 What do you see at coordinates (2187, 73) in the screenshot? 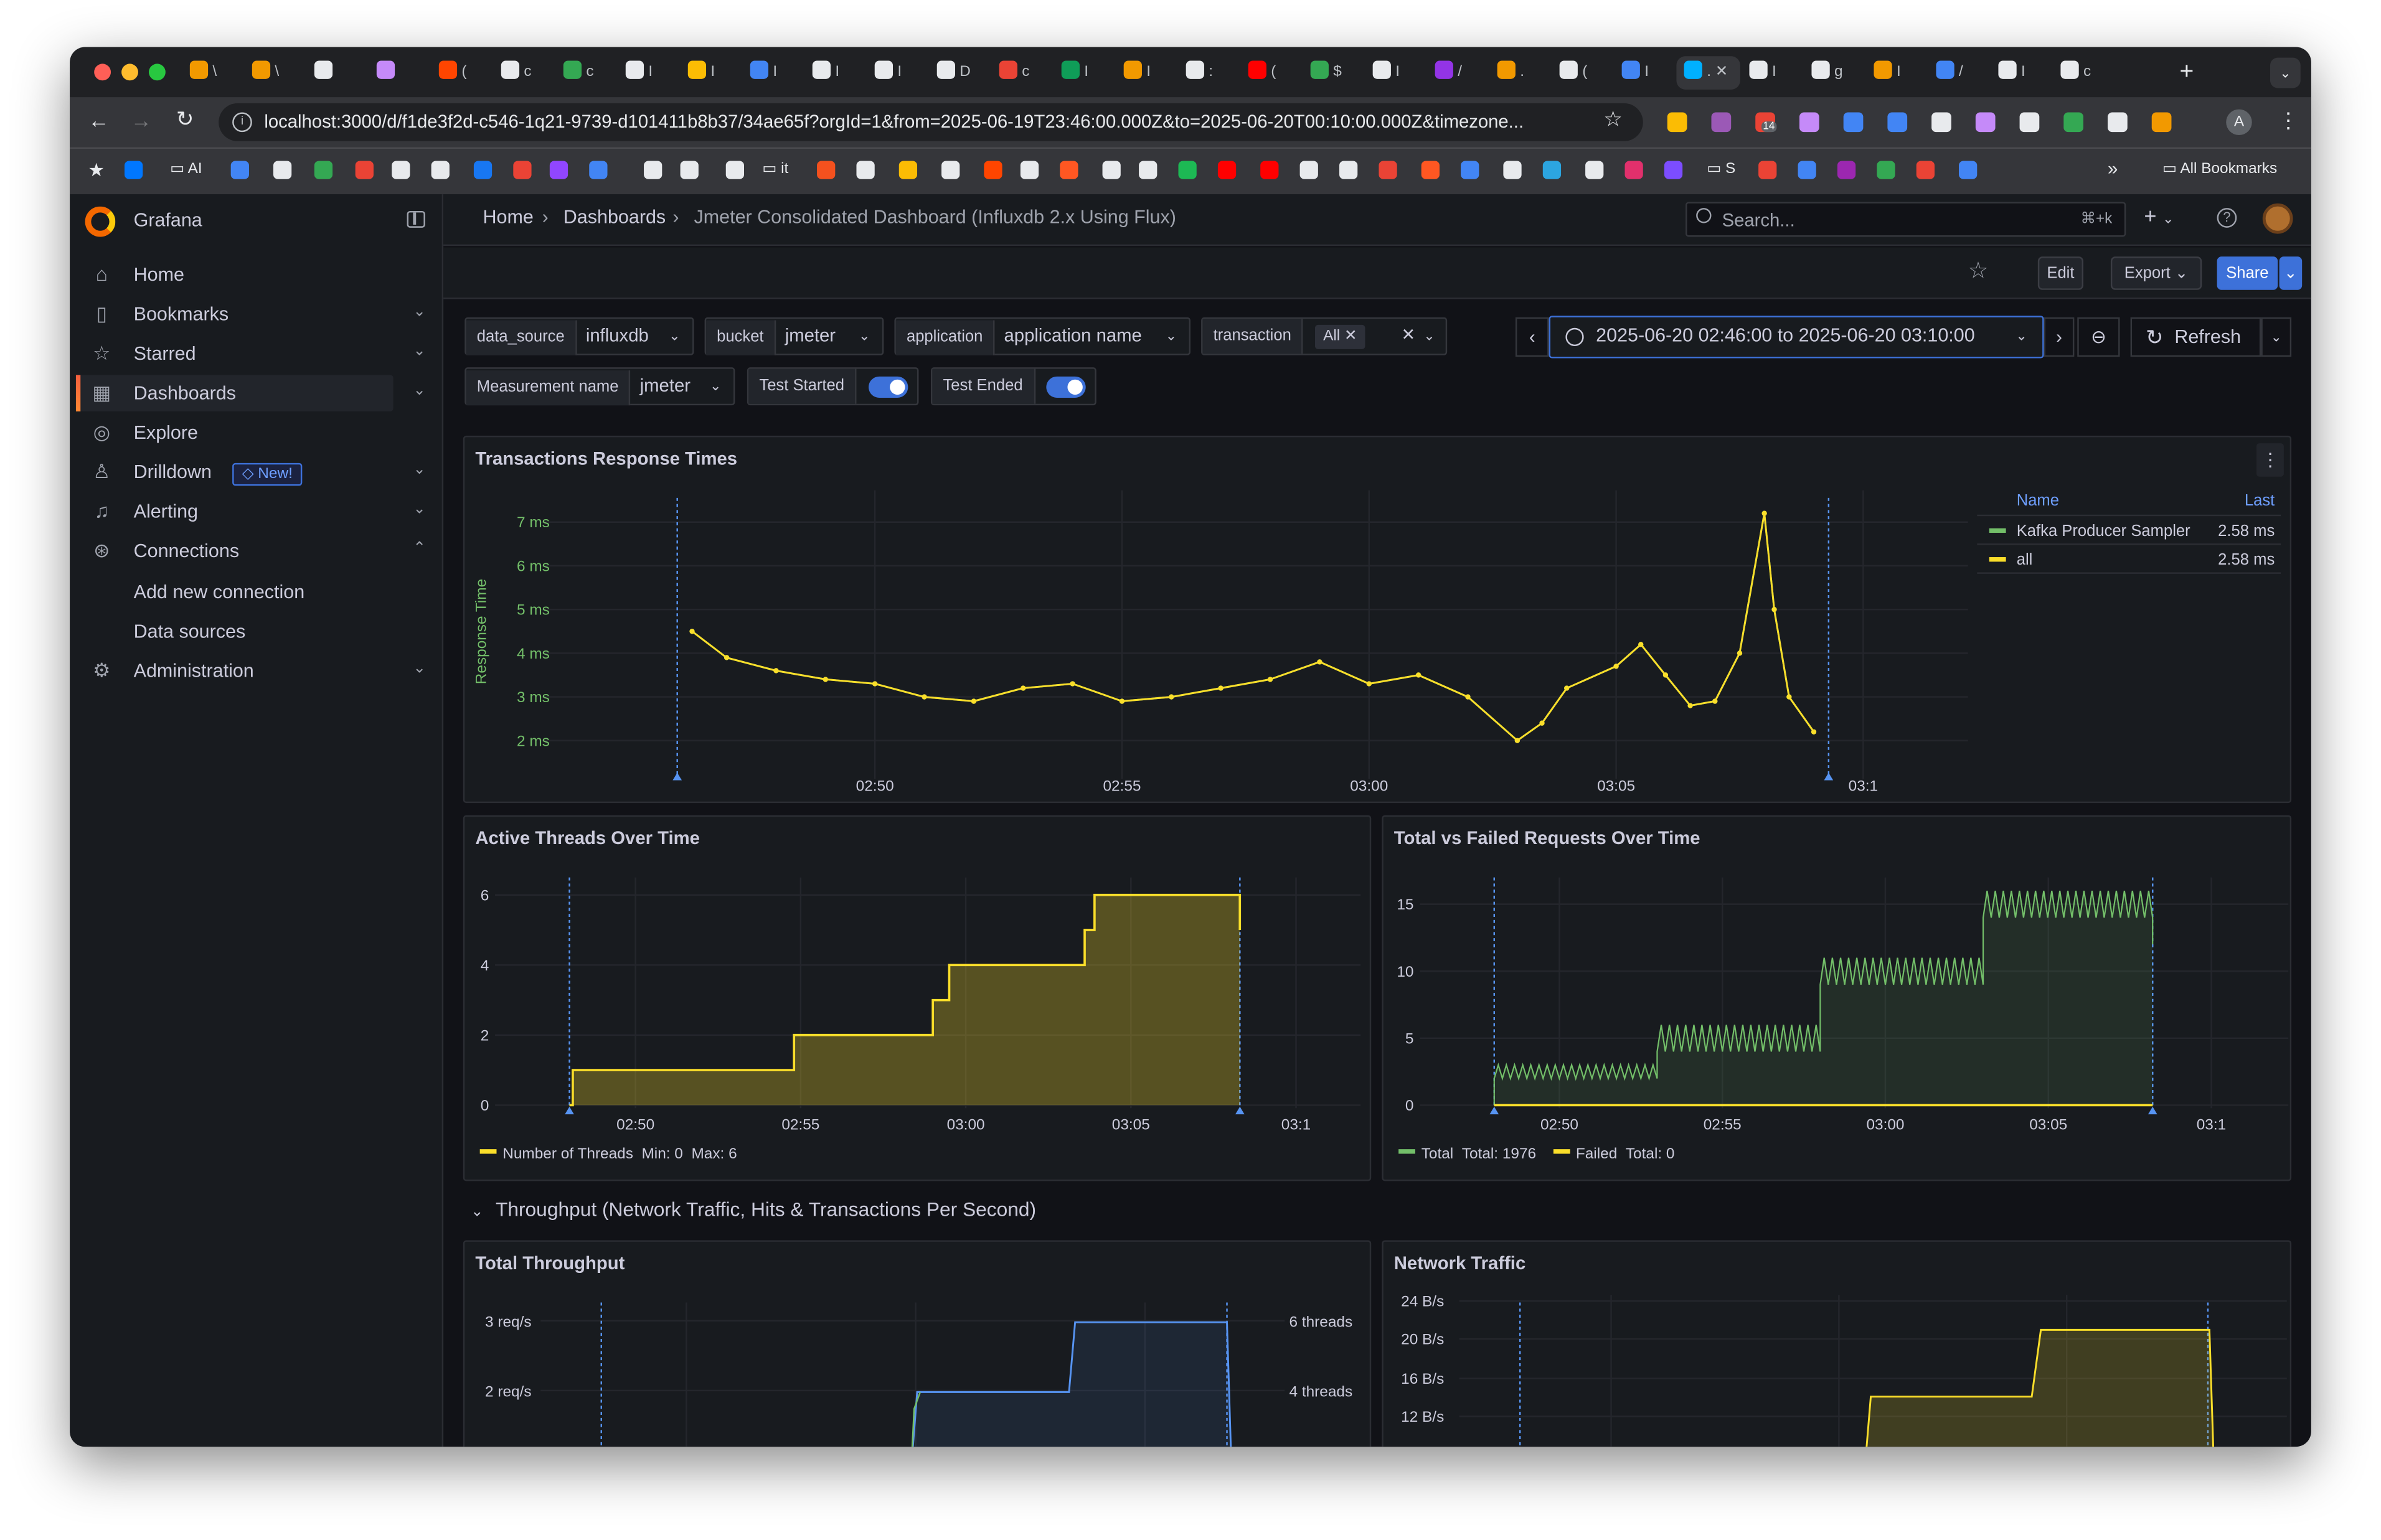
I see `new-tab-button: +` at bounding box center [2187, 73].